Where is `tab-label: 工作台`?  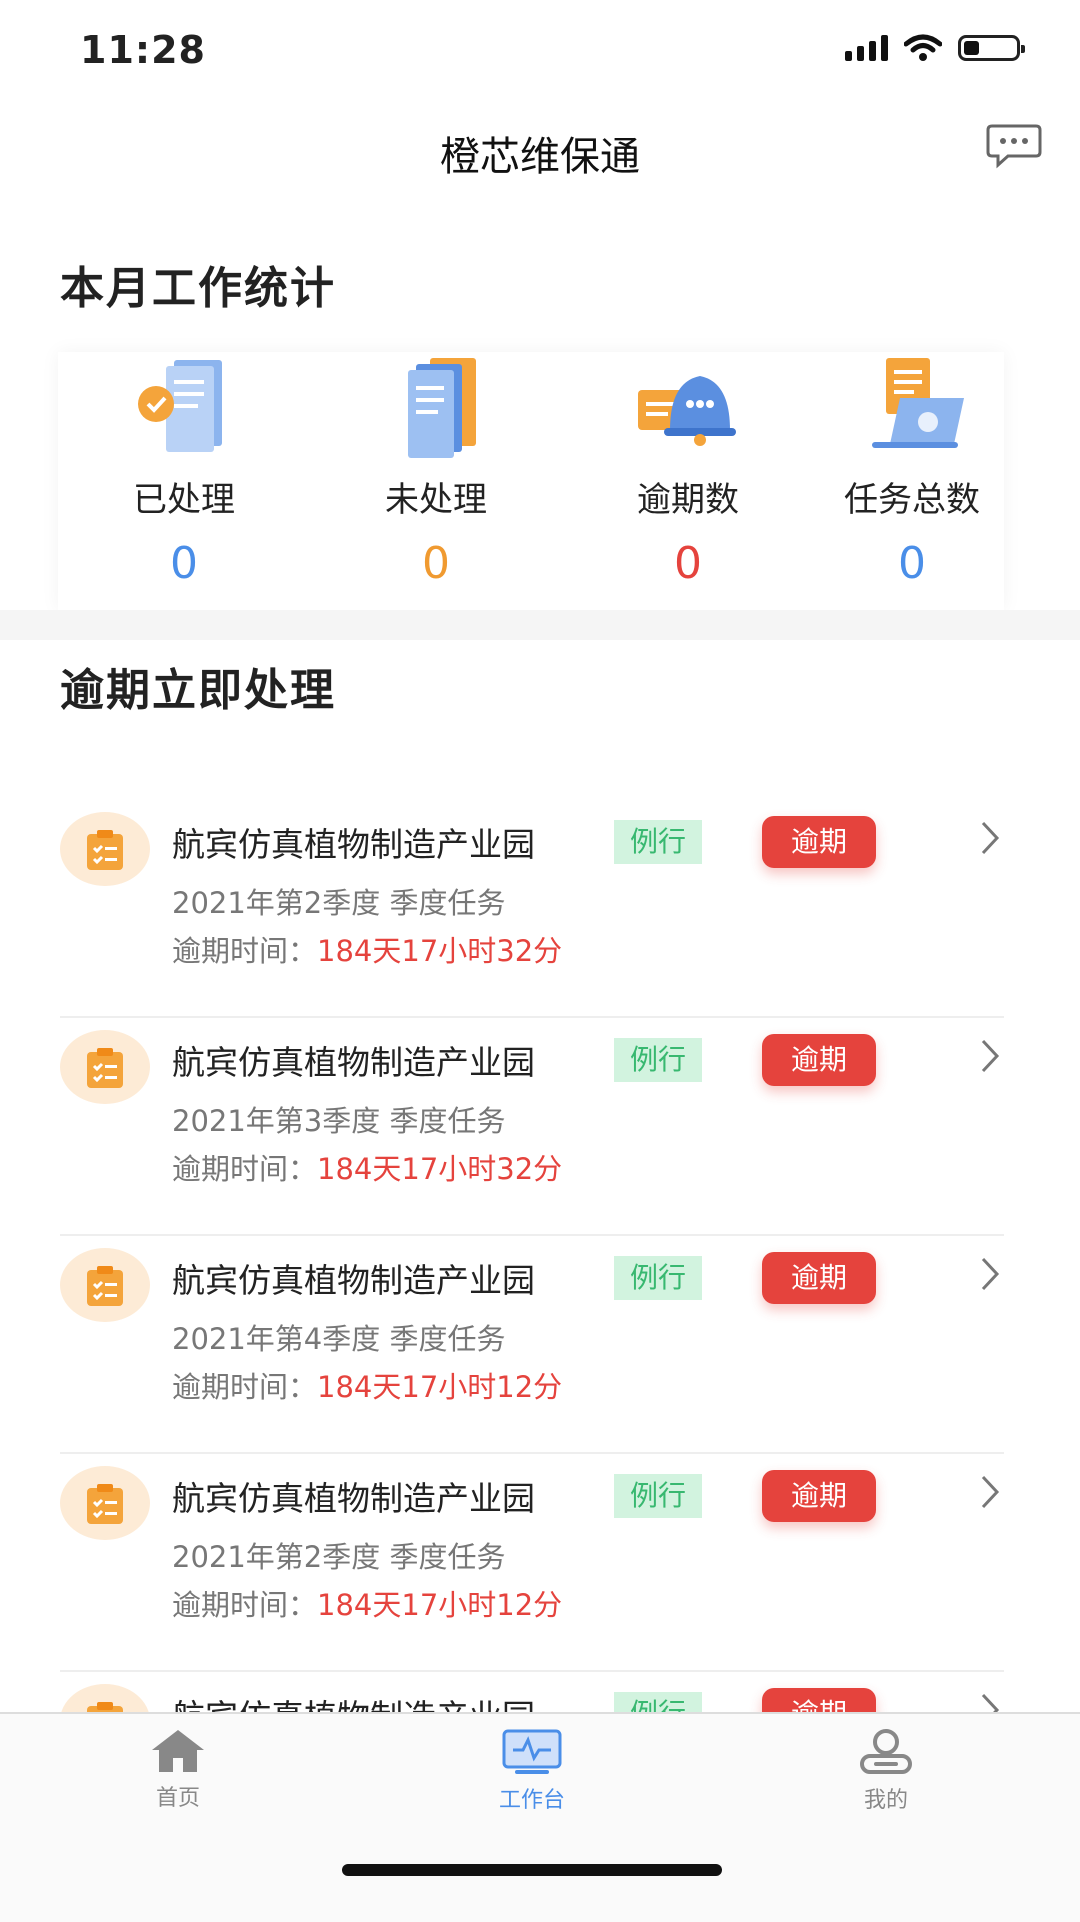 tab-label: 工作台 is located at coordinates (531, 1800).